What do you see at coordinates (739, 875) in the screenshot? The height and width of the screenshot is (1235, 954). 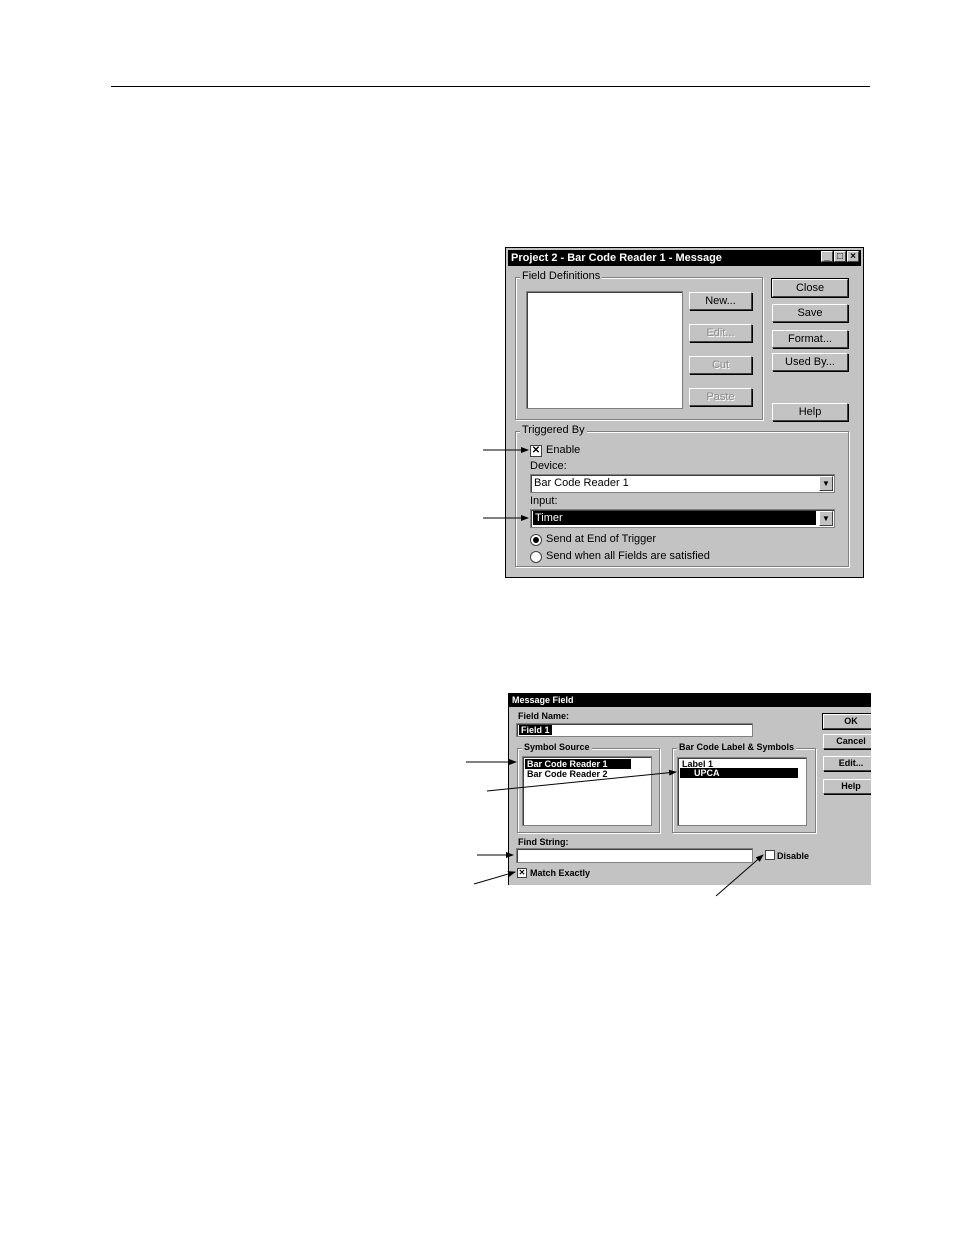 I see `disable-callout-arrow` at bounding box center [739, 875].